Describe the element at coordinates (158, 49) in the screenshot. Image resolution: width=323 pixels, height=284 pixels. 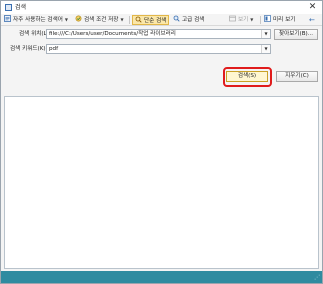
I see `keyword-combobox: pdf ▼` at that location.